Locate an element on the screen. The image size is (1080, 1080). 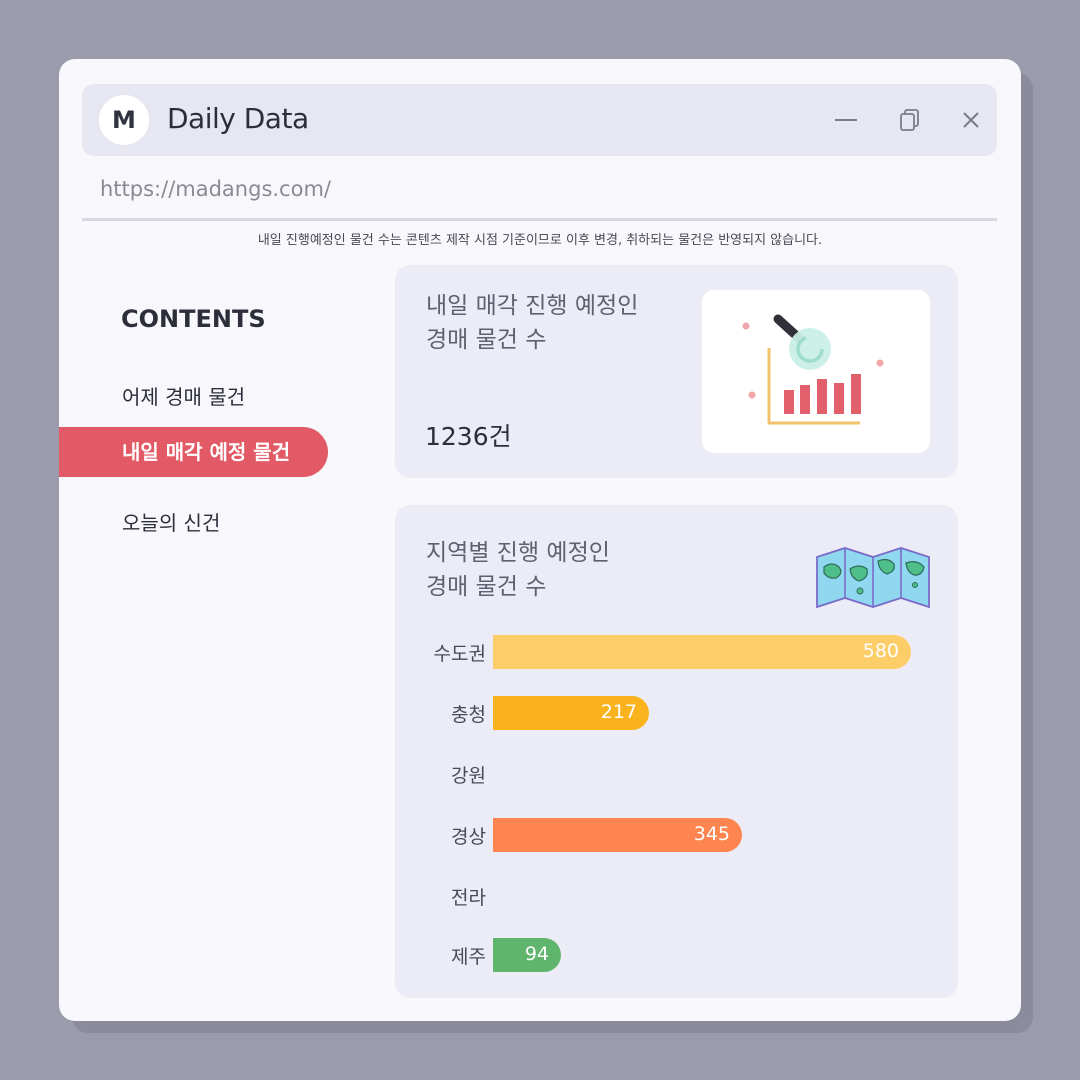
contents-heading: CONTENTS is located at coordinates (193, 319).